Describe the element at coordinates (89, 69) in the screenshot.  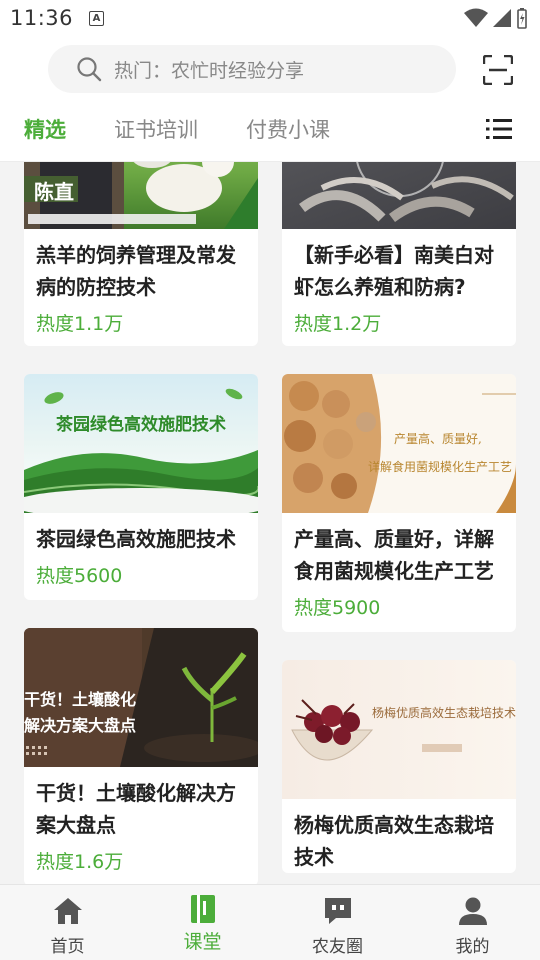
I see `search-icon` at that location.